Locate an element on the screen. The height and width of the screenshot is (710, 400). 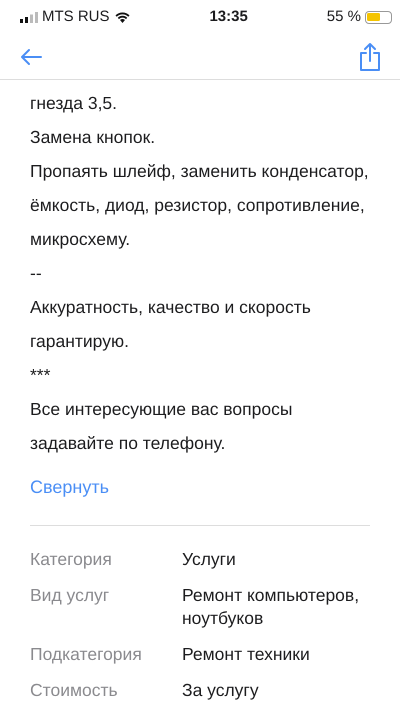
detail-value: Услуги is located at coordinates (209, 559).